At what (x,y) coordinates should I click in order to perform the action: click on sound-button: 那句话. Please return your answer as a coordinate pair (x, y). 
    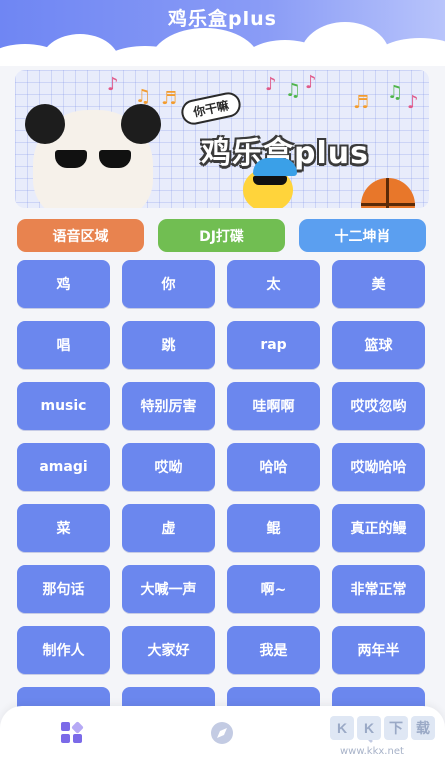
    Looking at the image, I should click on (63, 589).